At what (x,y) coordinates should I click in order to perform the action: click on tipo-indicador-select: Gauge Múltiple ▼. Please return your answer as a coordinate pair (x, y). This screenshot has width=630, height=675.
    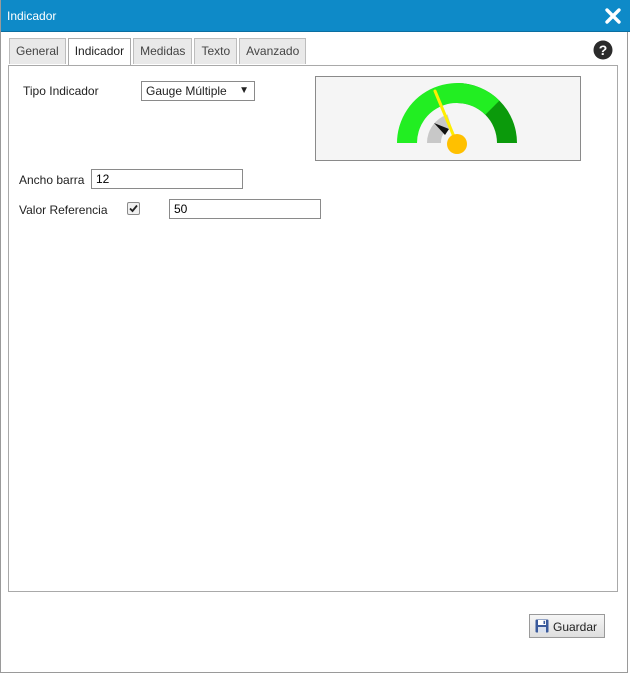
    Looking at the image, I should click on (198, 91).